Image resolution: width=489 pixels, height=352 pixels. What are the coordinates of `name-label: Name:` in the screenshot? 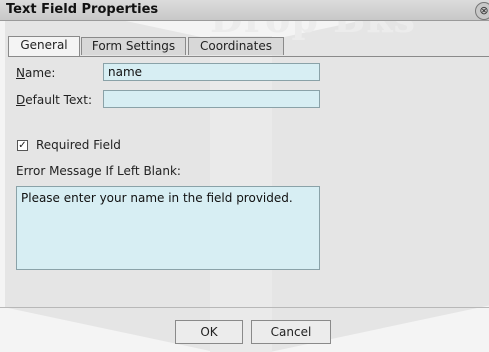 It's located at (36, 73).